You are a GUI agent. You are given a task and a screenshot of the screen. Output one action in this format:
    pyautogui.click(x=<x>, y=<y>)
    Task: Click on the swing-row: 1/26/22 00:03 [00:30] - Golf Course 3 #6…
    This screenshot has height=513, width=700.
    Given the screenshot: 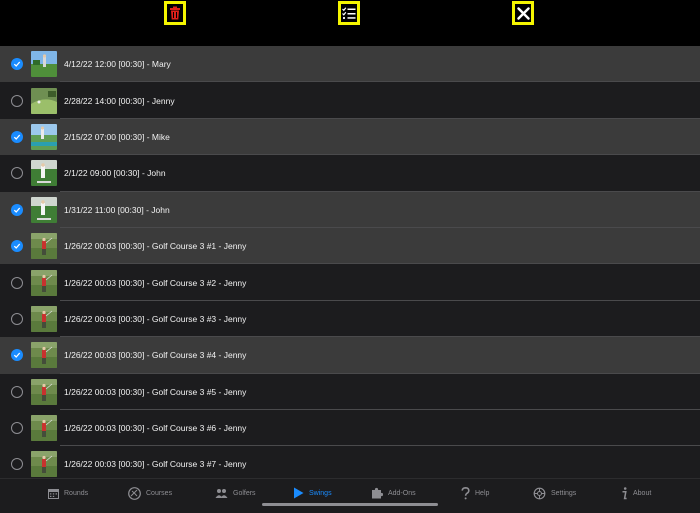 What is the action you would take?
    pyautogui.click(x=350, y=428)
    